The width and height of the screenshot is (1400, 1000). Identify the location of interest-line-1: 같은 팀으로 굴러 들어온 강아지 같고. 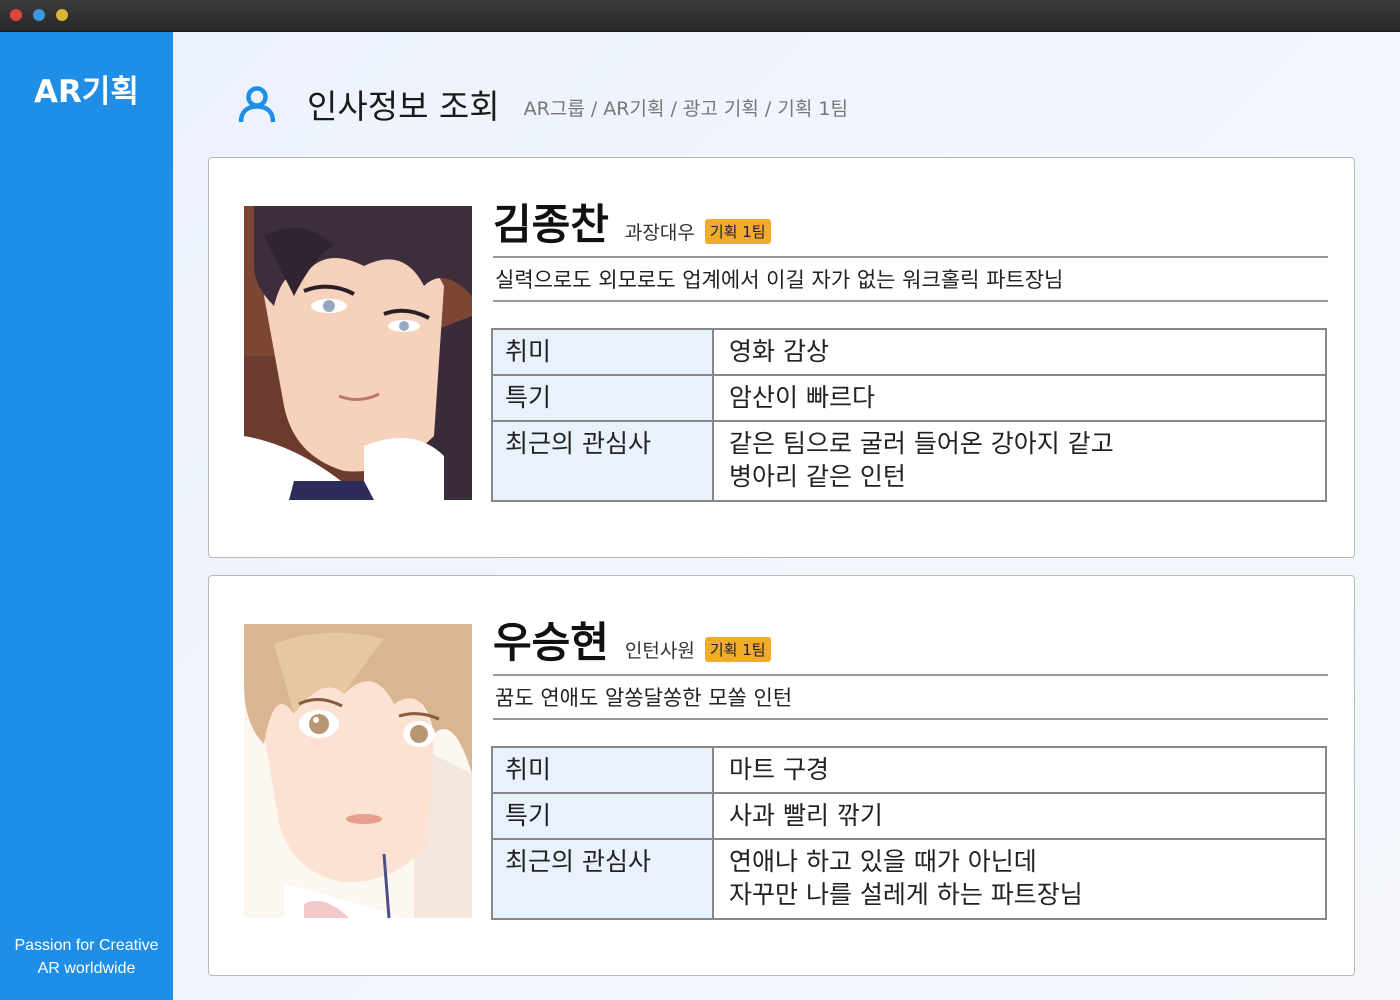
(921, 443).